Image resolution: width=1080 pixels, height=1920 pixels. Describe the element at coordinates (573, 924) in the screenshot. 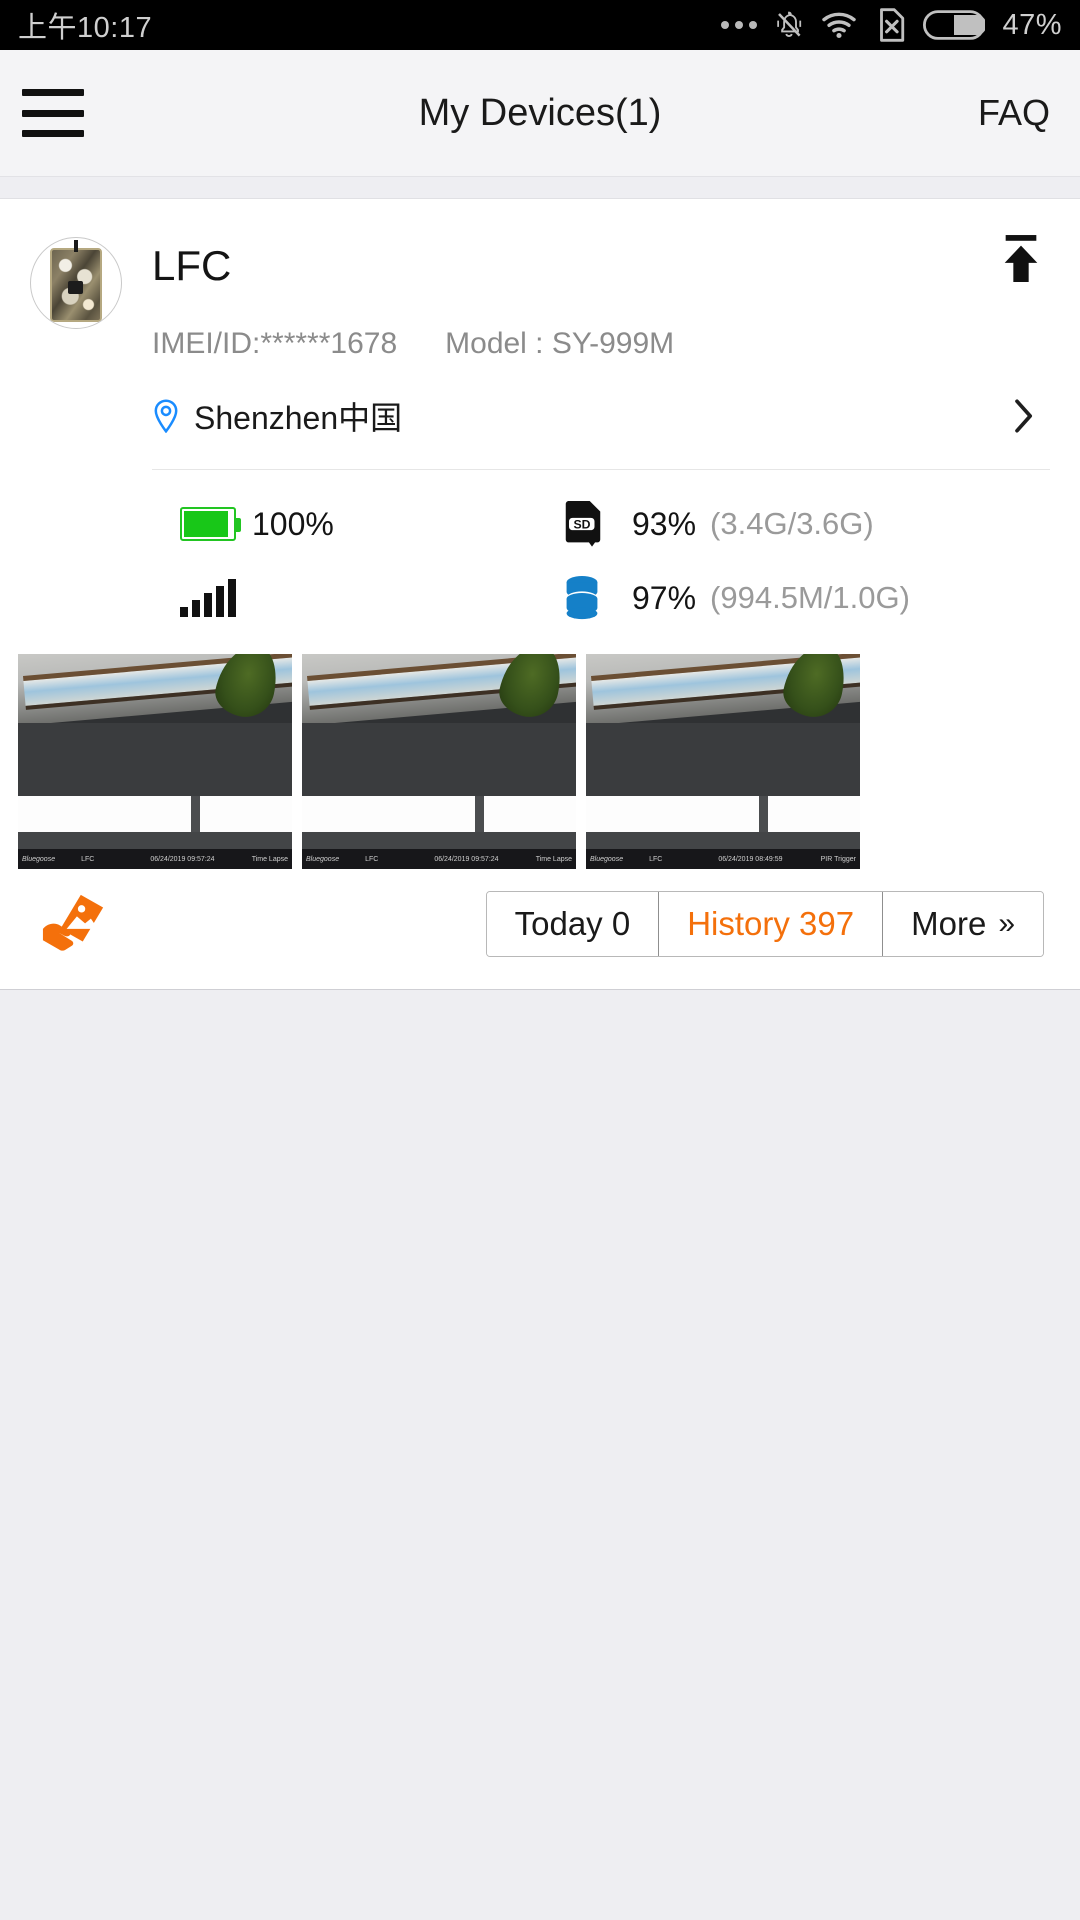

I see `today-button: Today 0` at that location.